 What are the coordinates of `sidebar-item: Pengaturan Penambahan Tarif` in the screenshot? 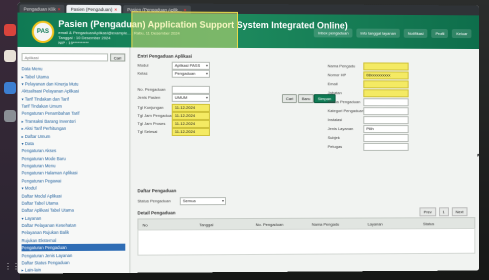 It's located at (74, 114).